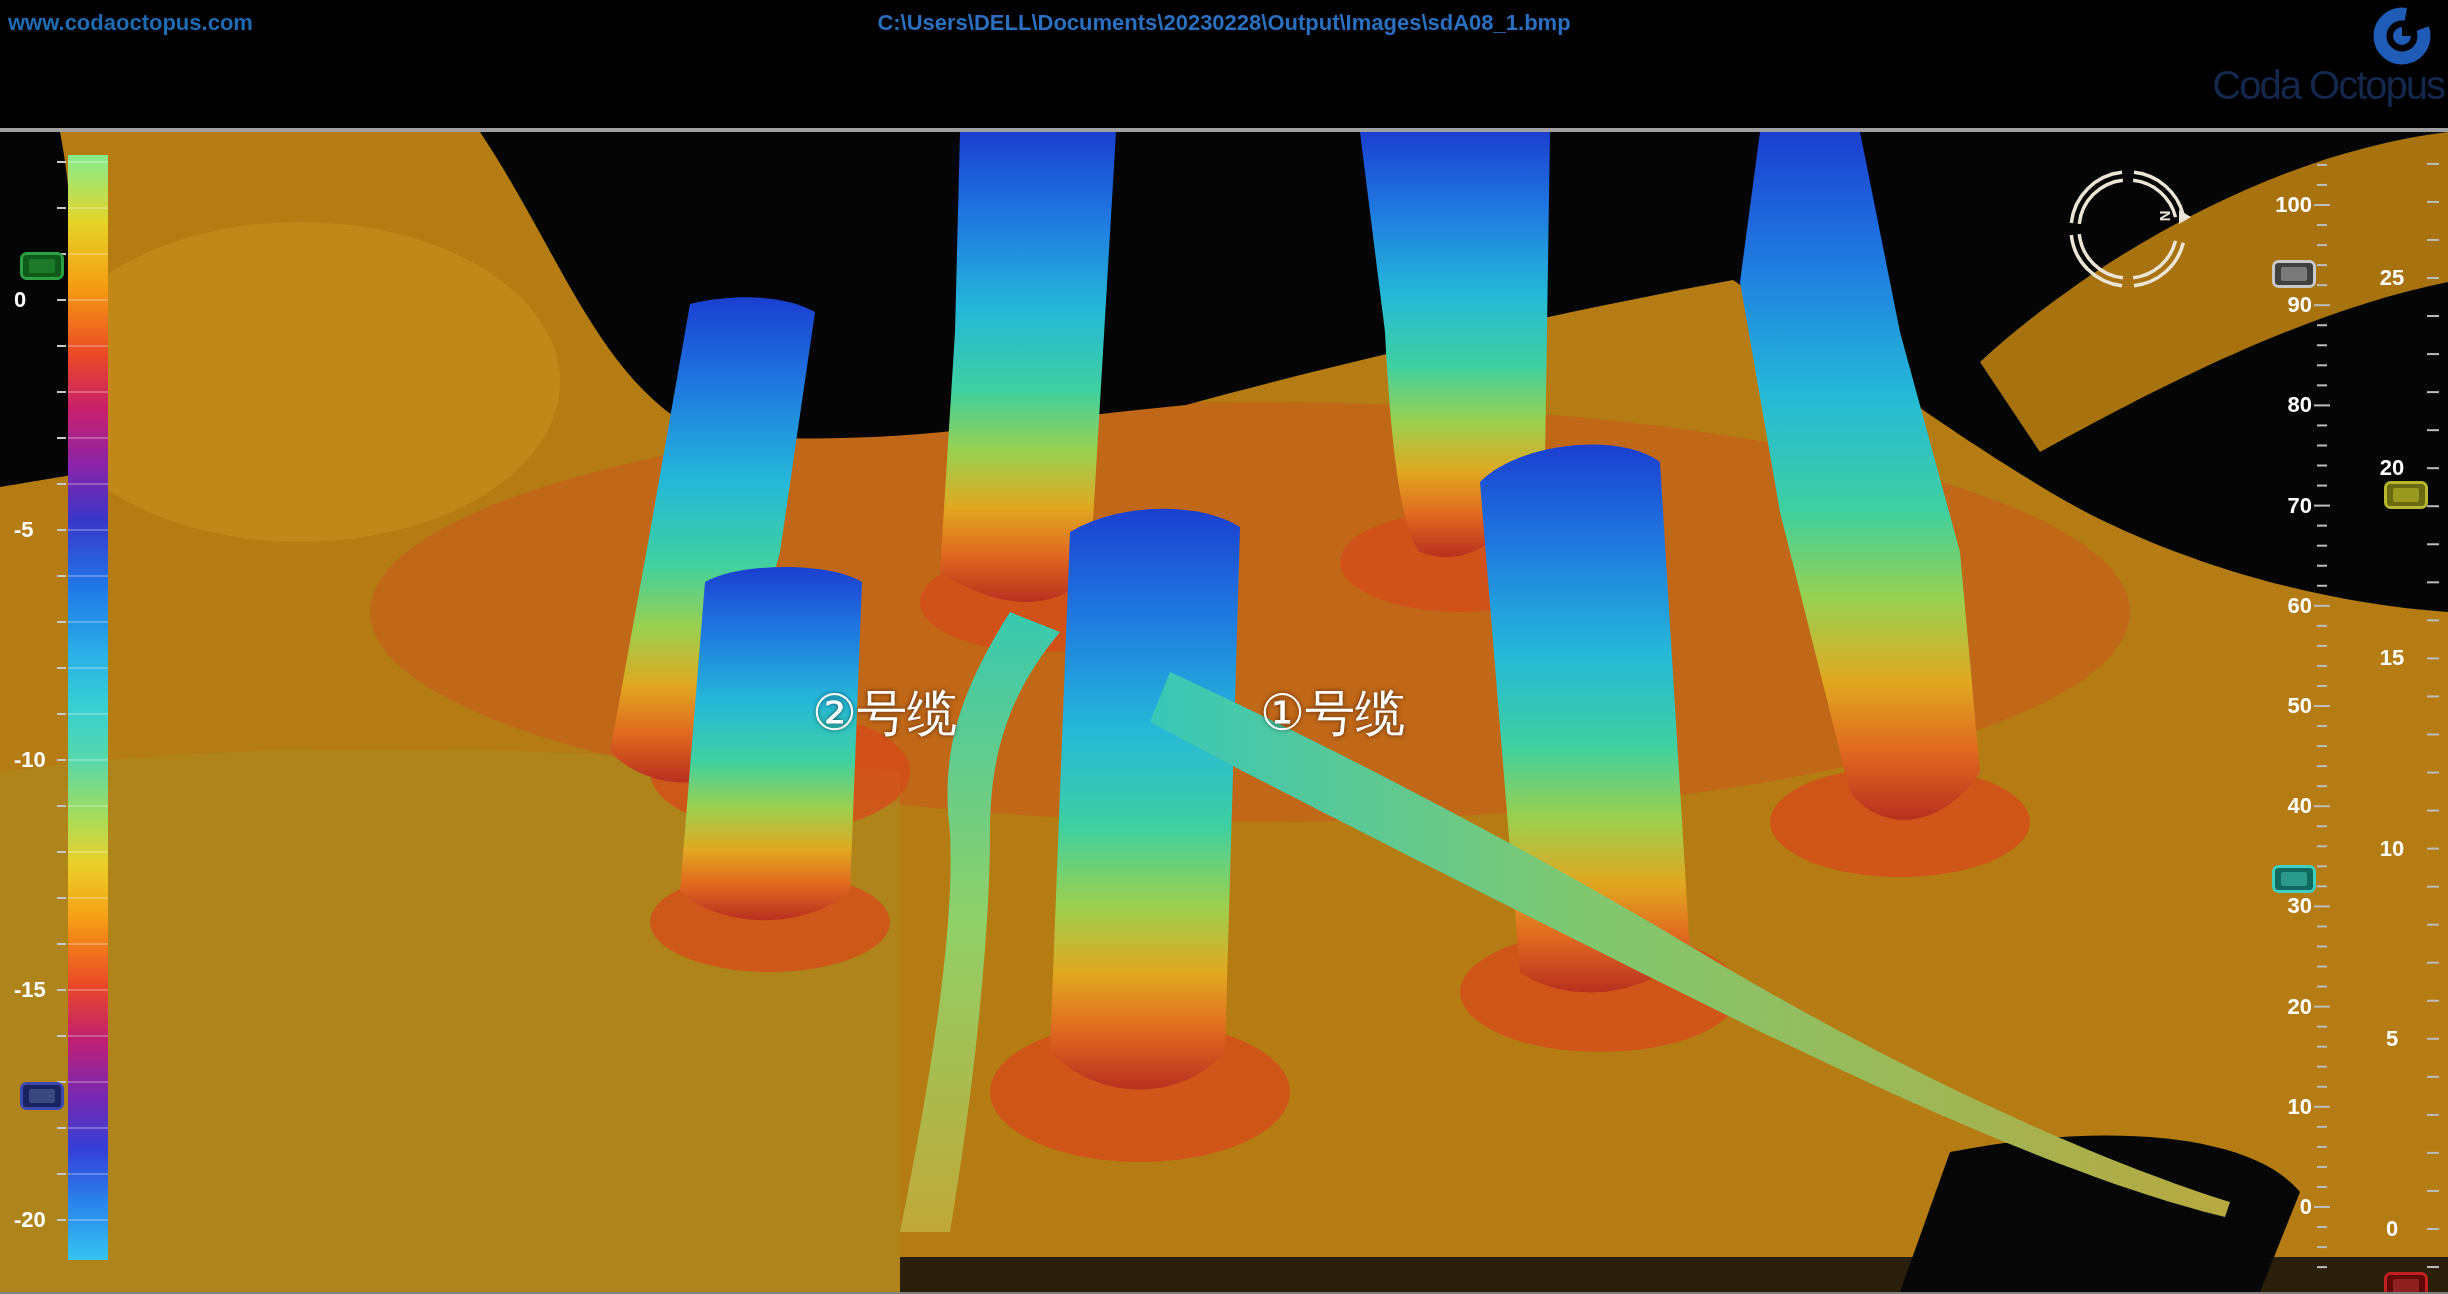 The width and height of the screenshot is (2448, 1294). What do you see at coordinates (1224, 23) in the screenshot?
I see `file-path-label: C:\Users\DELL\Documents\20230228\Output\Images\sdA08_1.bmp` at bounding box center [1224, 23].